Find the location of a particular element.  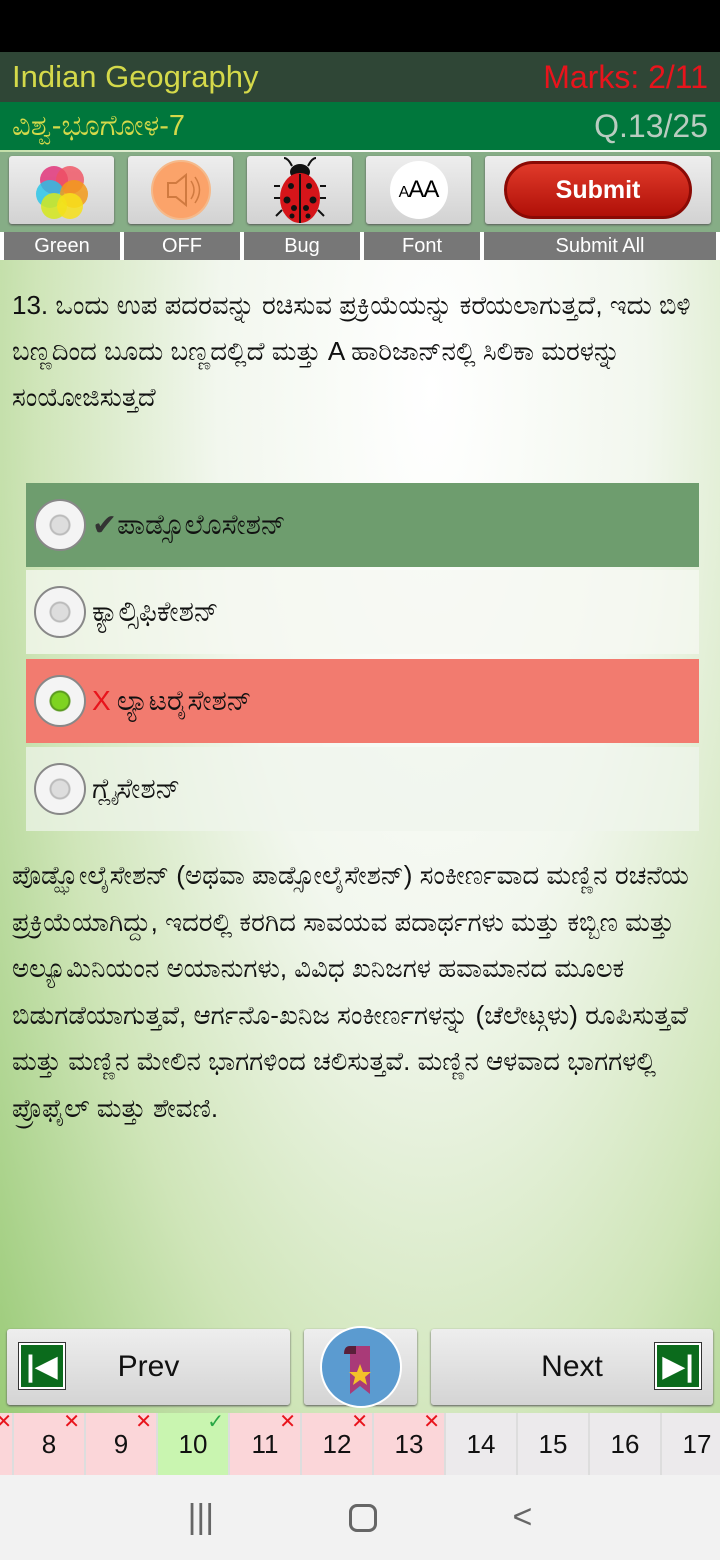

prev-button: |◀ Prev is located at coordinates (148, 1367).